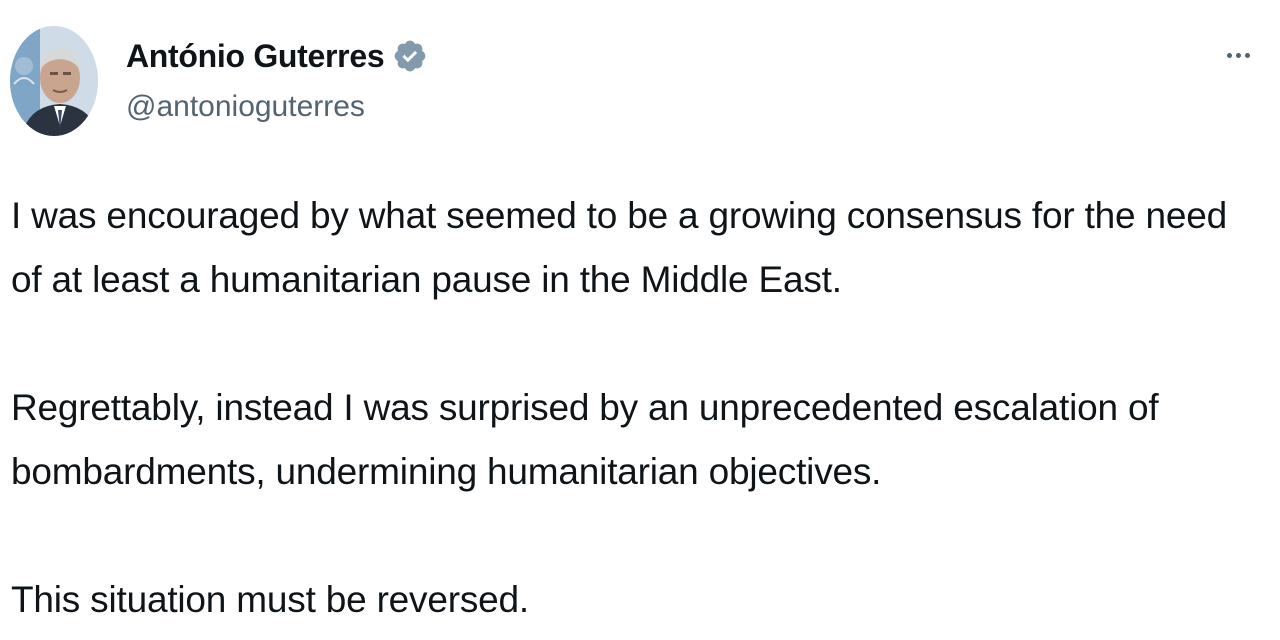 The image size is (1280, 640). What do you see at coordinates (270, 599) in the screenshot?
I see `tweet-line: This situation must be reversed.` at bounding box center [270, 599].